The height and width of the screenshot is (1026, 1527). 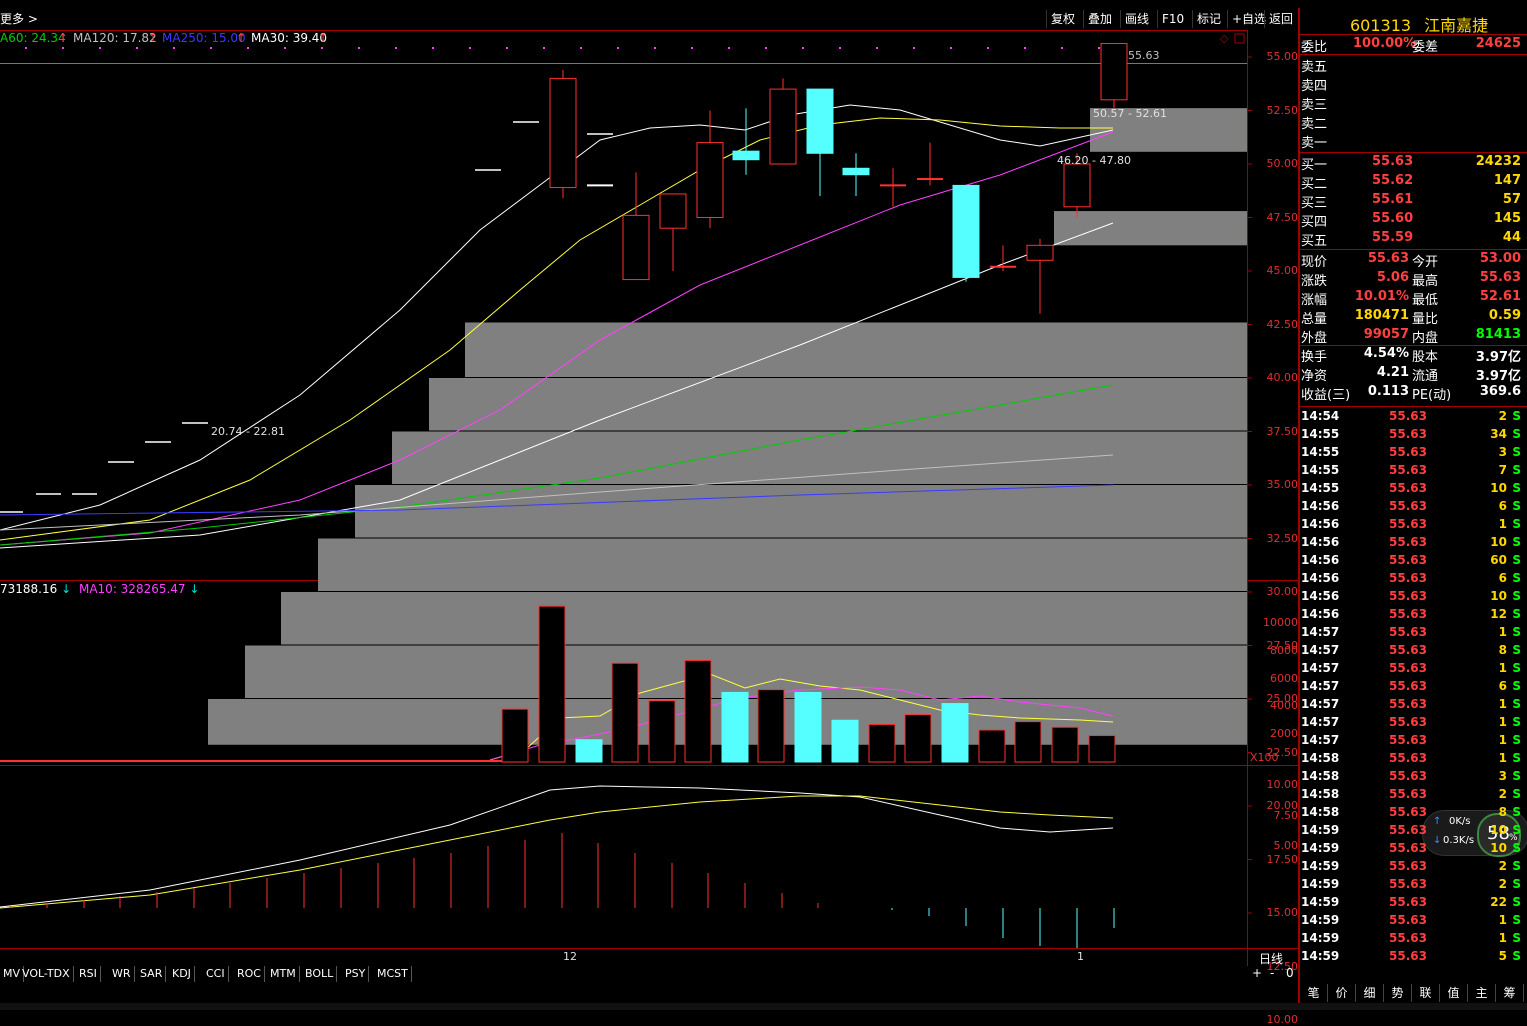 I want to click on indicator-tab-roc: ROC, so click(x=249, y=974).